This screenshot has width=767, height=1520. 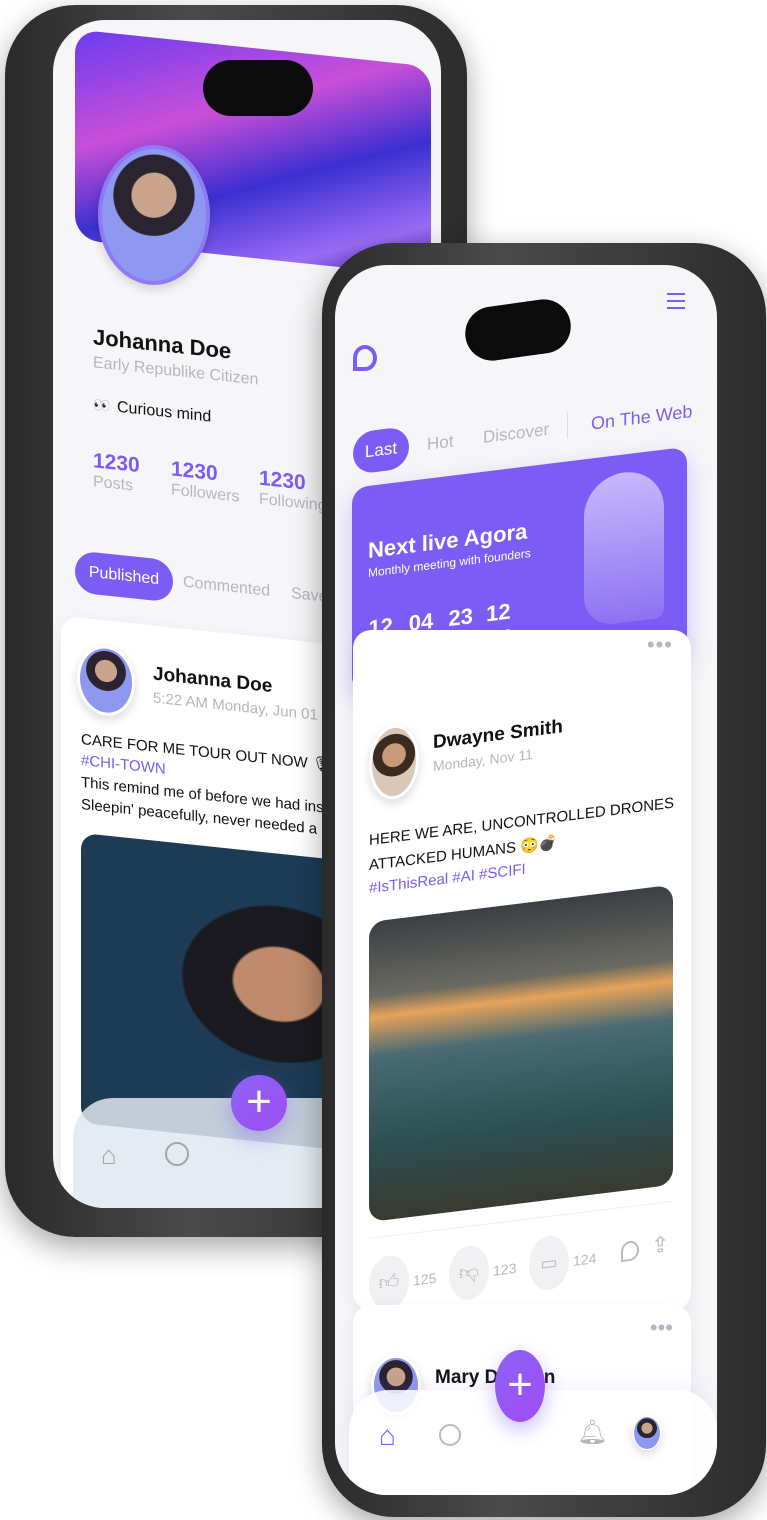 I want to click on comment-count: 124, so click(x=585, y=1259).